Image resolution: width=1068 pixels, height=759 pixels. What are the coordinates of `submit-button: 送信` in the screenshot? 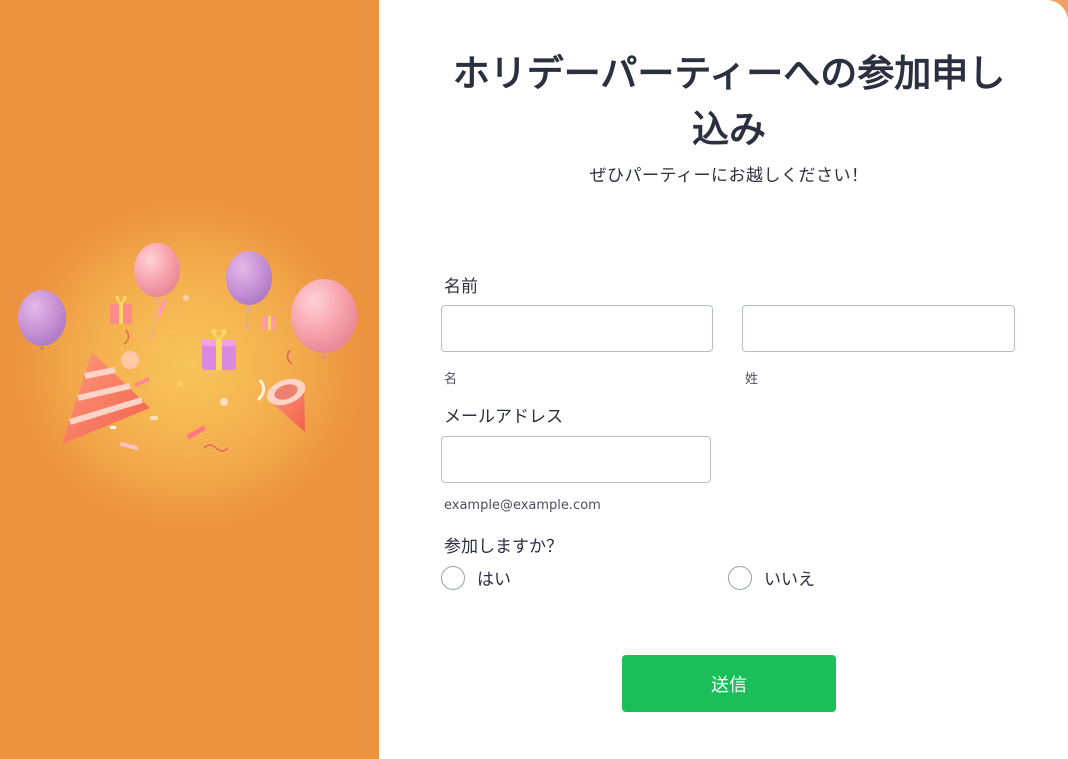 It's located at (729, 683).